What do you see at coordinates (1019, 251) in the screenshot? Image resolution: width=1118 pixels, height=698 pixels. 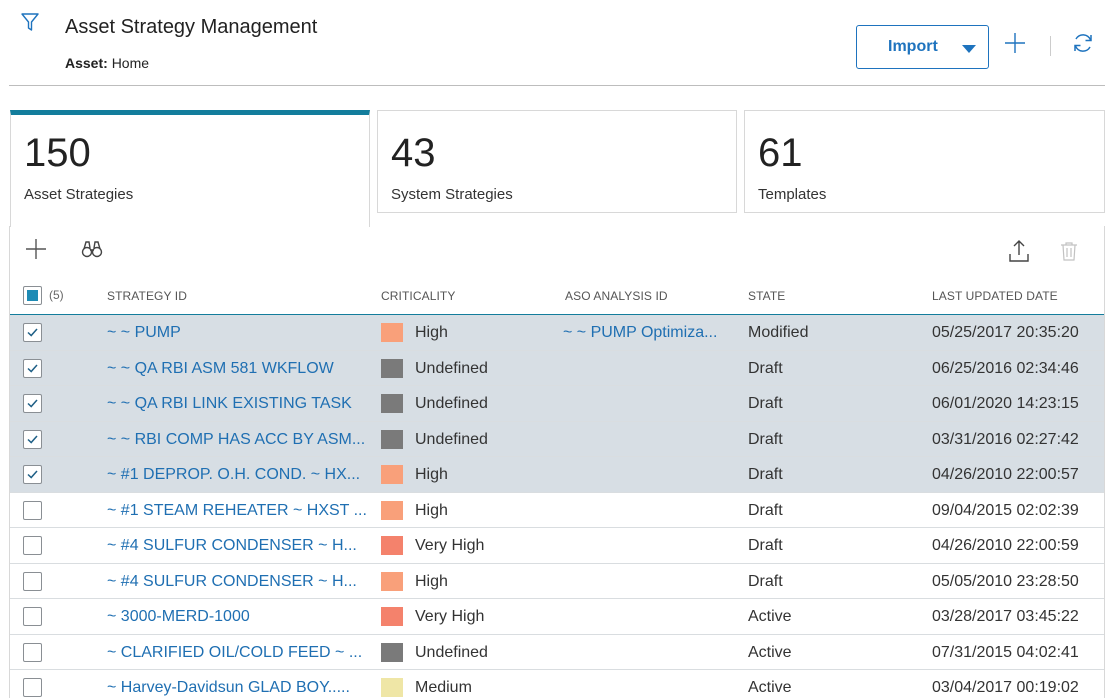 I see `export-icon` at bounding box center [1019, 251].